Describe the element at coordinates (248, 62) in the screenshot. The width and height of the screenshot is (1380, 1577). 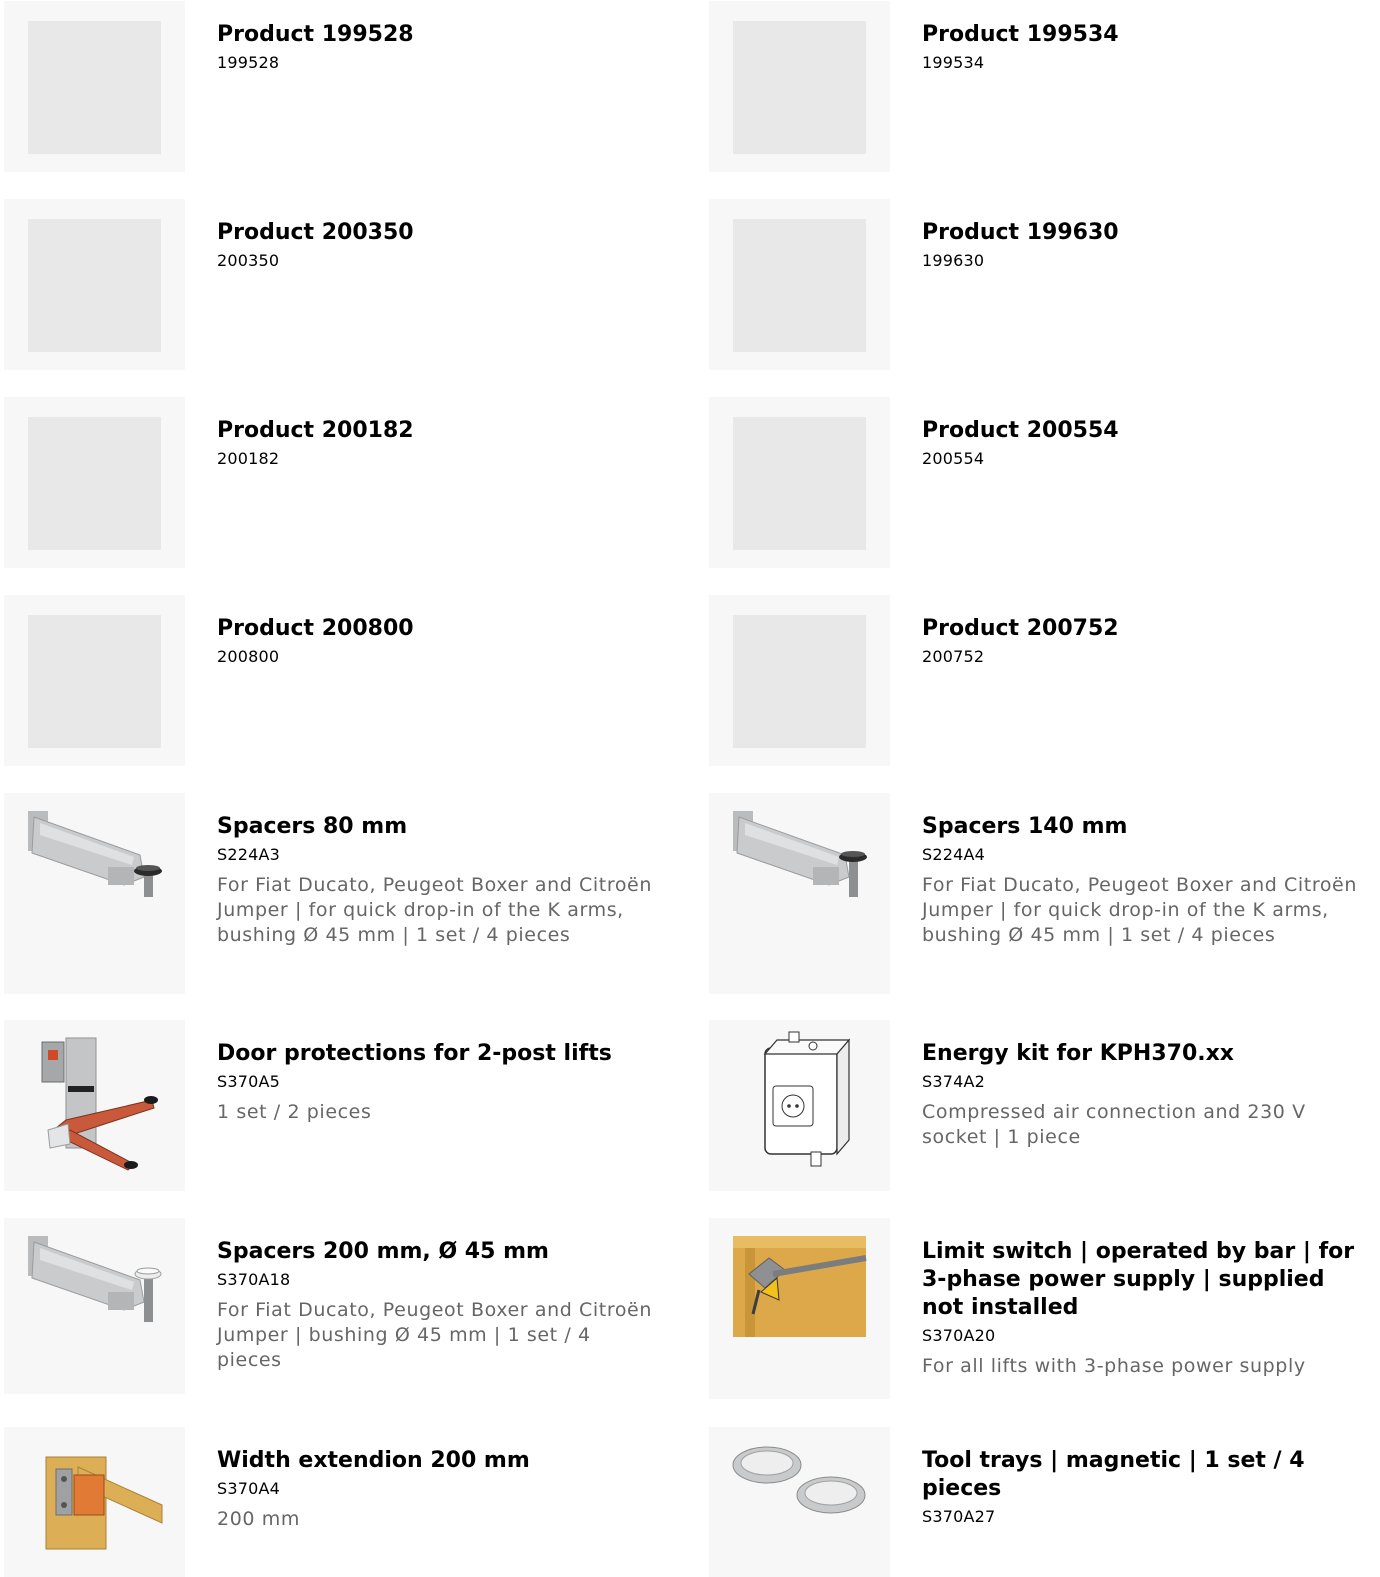
I see `product-sku: 199528` at that location.